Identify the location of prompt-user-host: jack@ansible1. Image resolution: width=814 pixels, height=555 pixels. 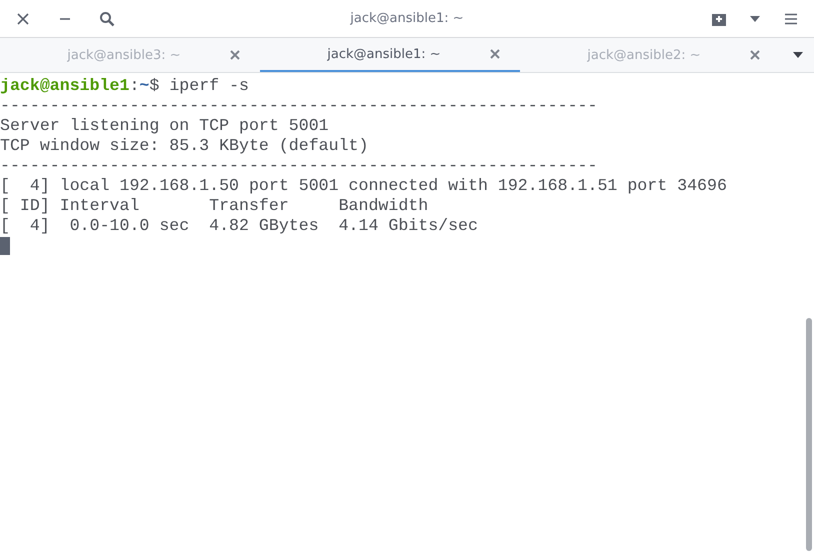
(65, 86).